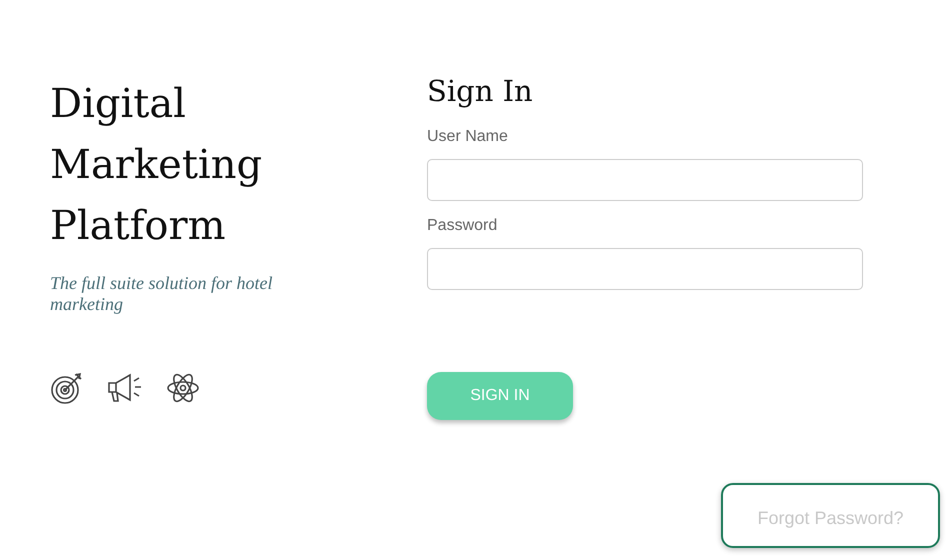  I want to click on tagline: The full suite solution for hotel marketing, so click(162, 294).